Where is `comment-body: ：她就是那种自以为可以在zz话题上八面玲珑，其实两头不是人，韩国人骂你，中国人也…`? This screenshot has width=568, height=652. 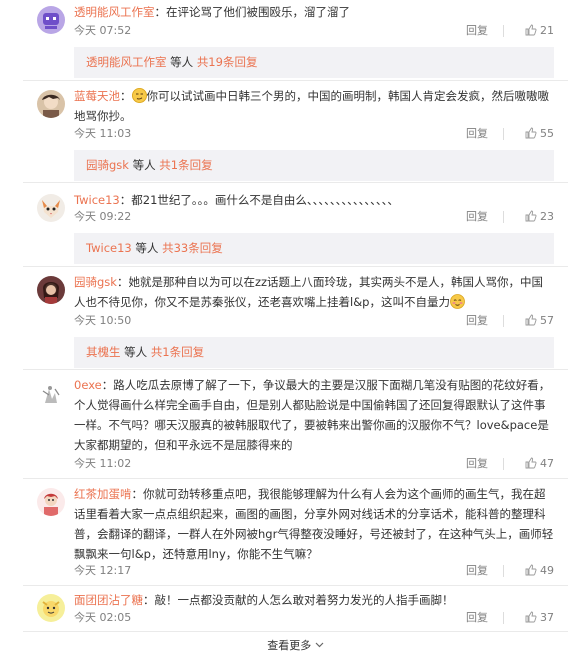 comment-body: ：她就是那种自以为可以在zz话题上八面玲珑，其实两头不是人，韩国人骂你，中国人也… is located at coordinates (309, 292).